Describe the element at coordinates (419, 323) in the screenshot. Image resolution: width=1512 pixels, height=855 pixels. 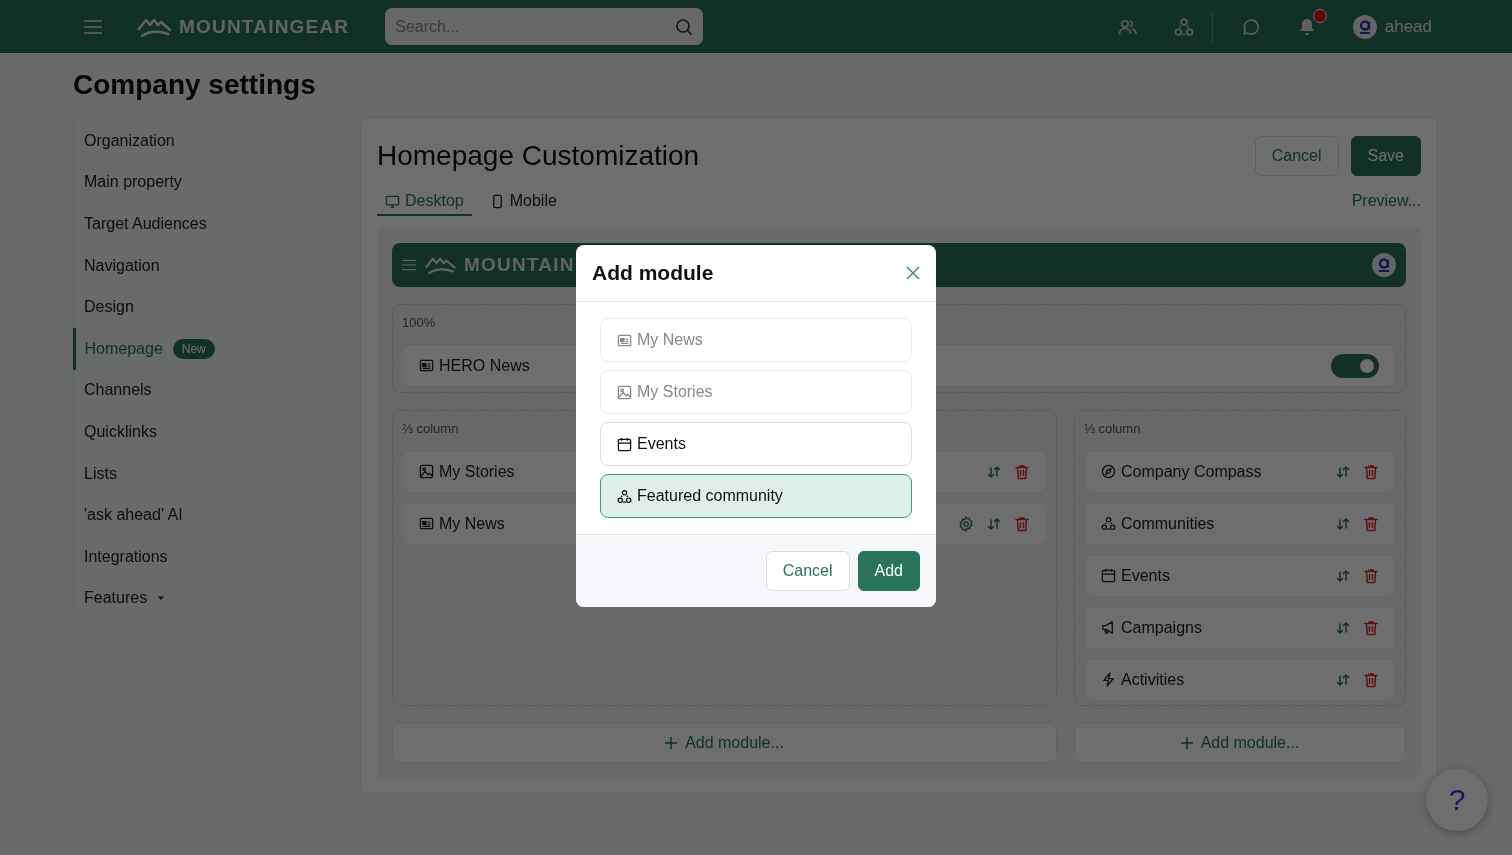
I see `section-label: 100%` at that location.